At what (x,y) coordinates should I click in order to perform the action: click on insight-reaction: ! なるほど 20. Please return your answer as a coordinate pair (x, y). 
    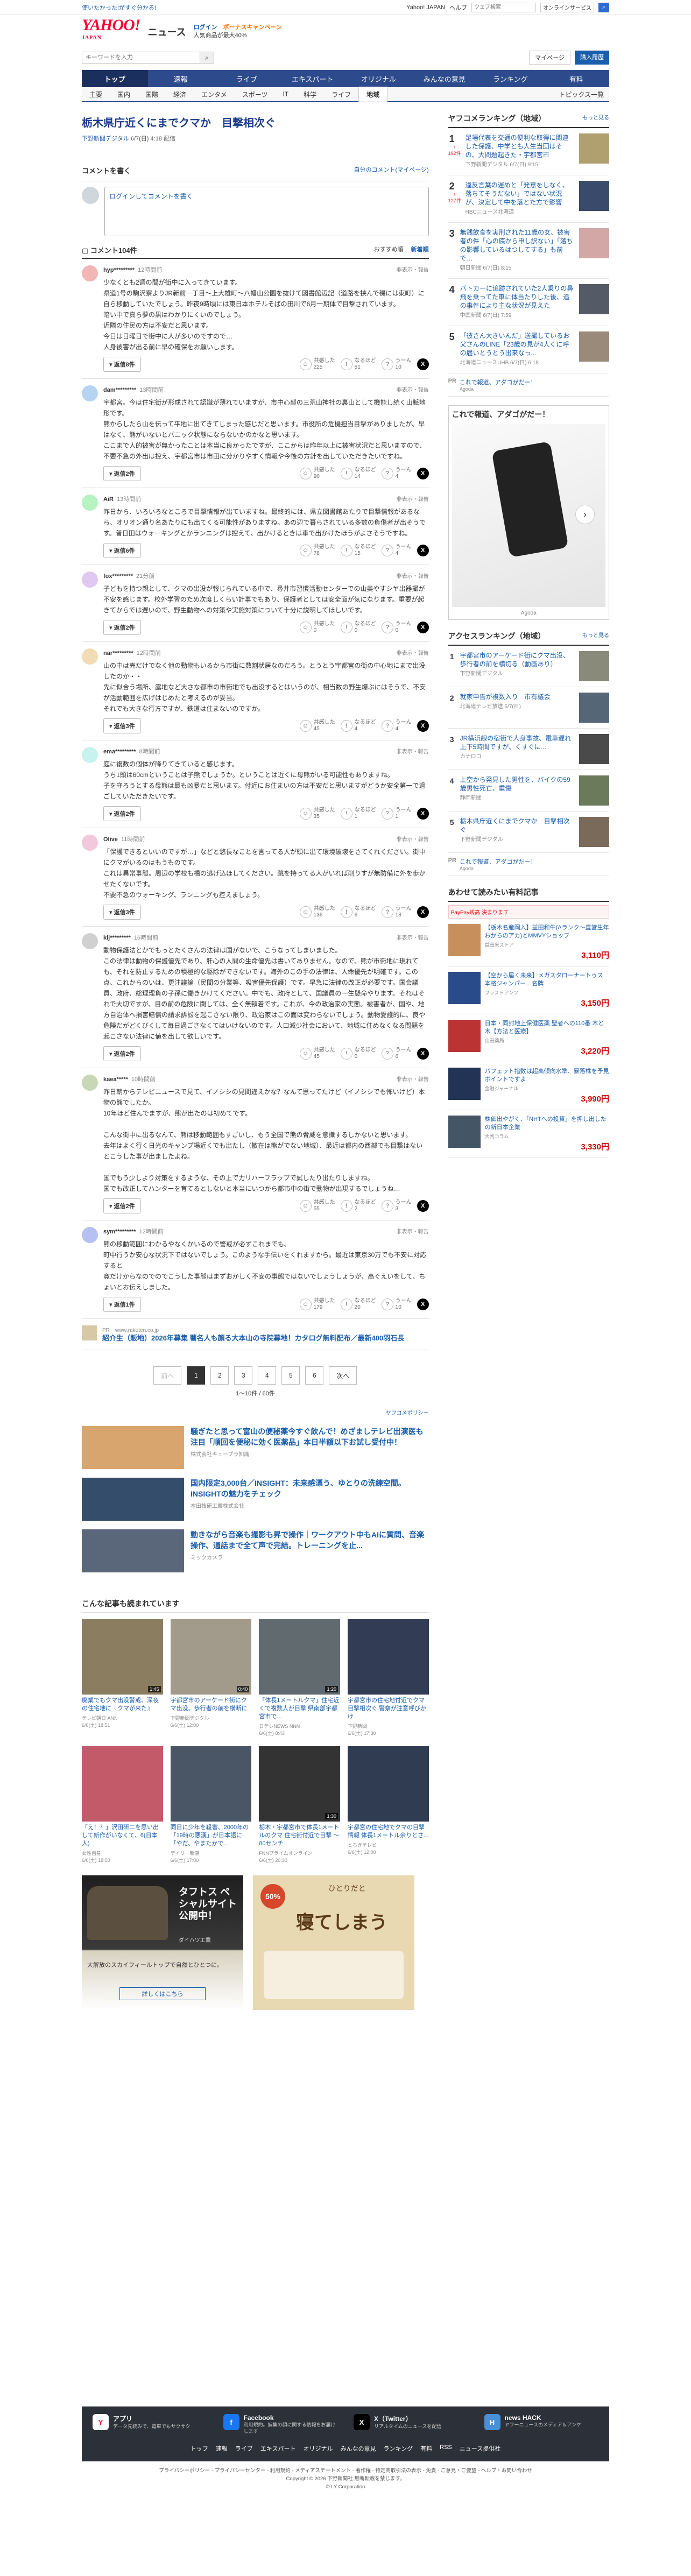
    Looking at the image, I should click on (358, 1304).